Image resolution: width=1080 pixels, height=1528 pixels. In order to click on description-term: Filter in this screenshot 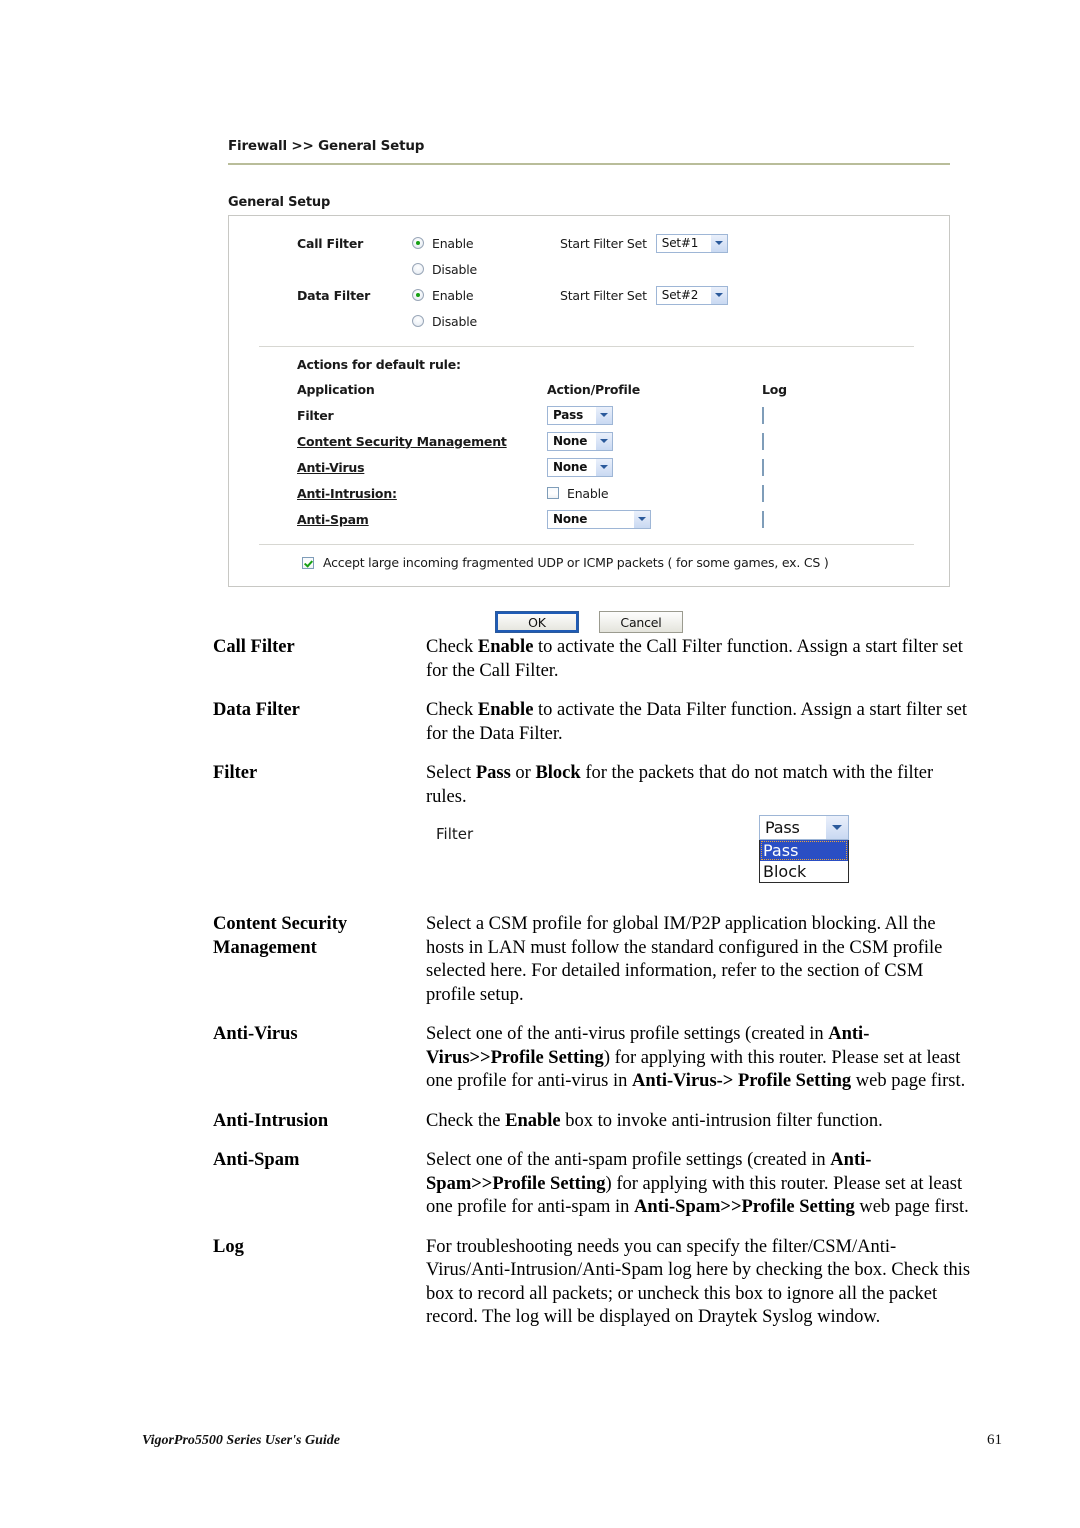, I will do `click(235, 773)`.